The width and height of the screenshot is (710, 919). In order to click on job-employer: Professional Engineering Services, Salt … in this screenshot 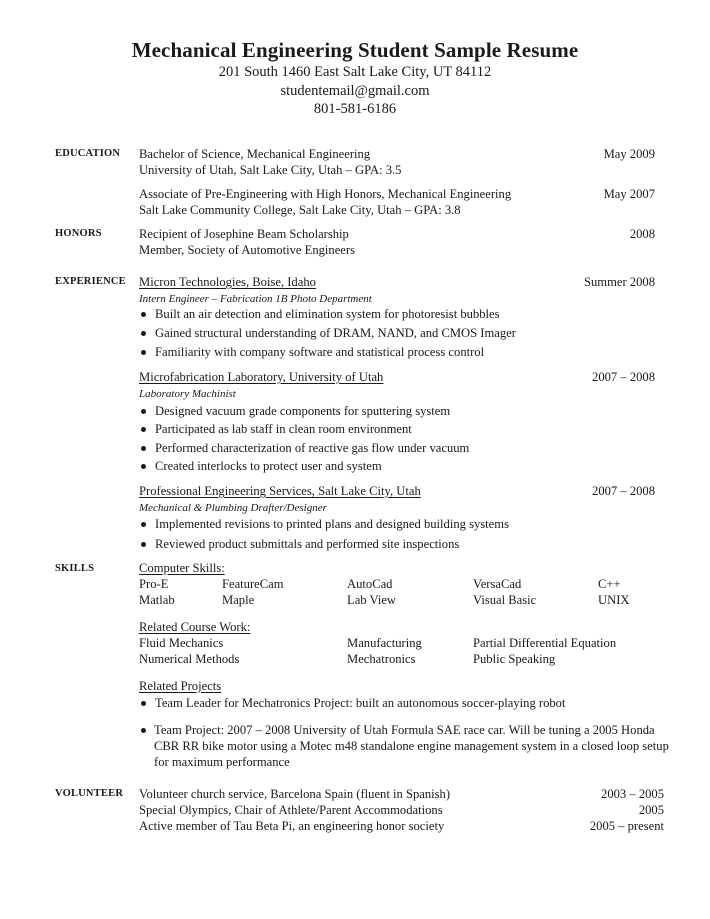, I will do `click(280, 491)`.